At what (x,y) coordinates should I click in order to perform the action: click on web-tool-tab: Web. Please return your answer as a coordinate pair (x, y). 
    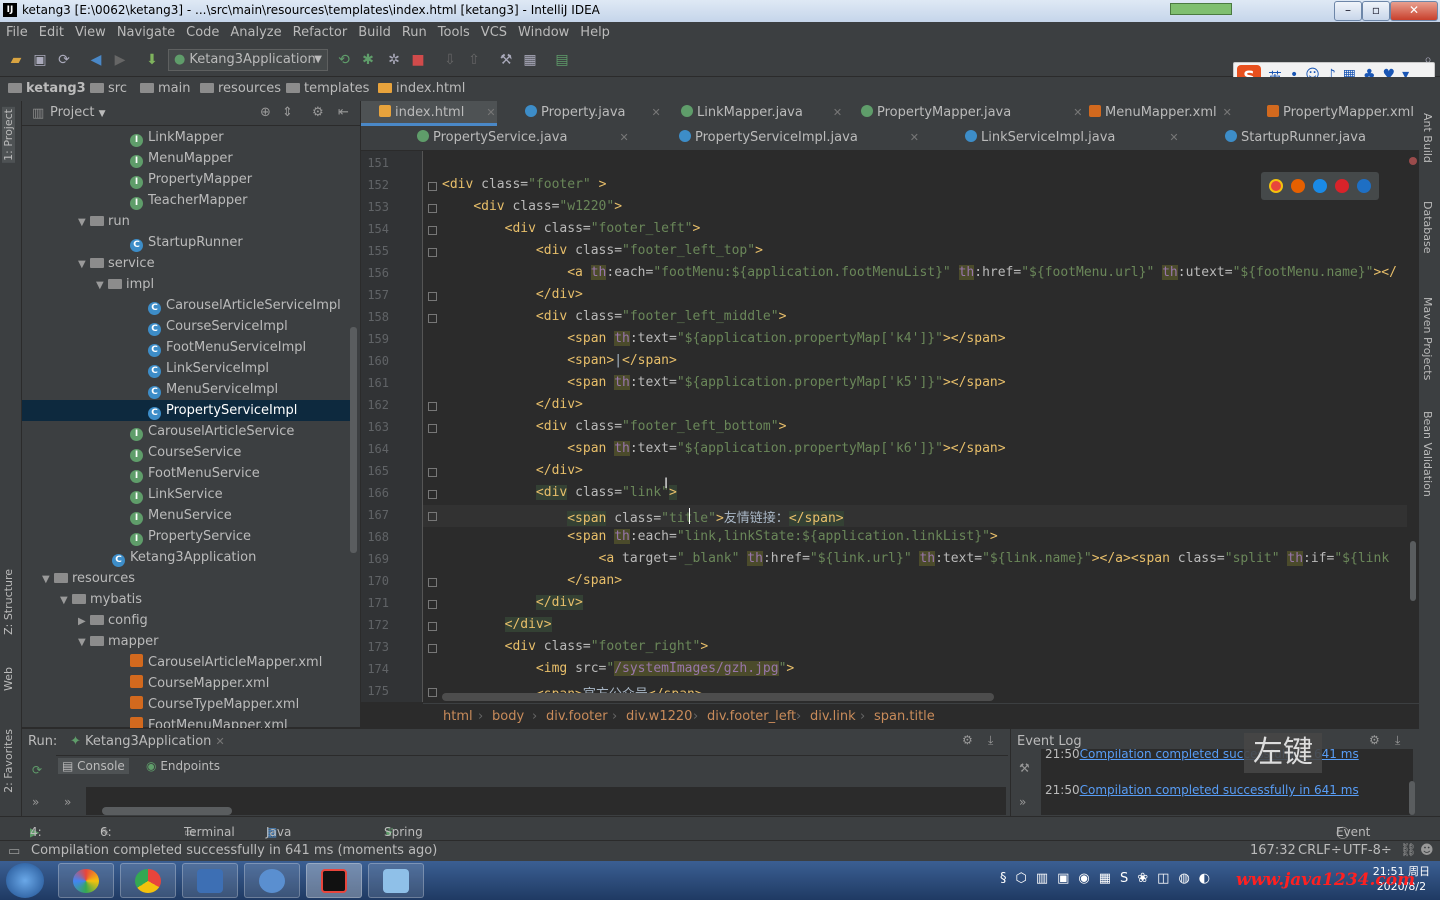
    Looking at the image, I should click on (8, 679).